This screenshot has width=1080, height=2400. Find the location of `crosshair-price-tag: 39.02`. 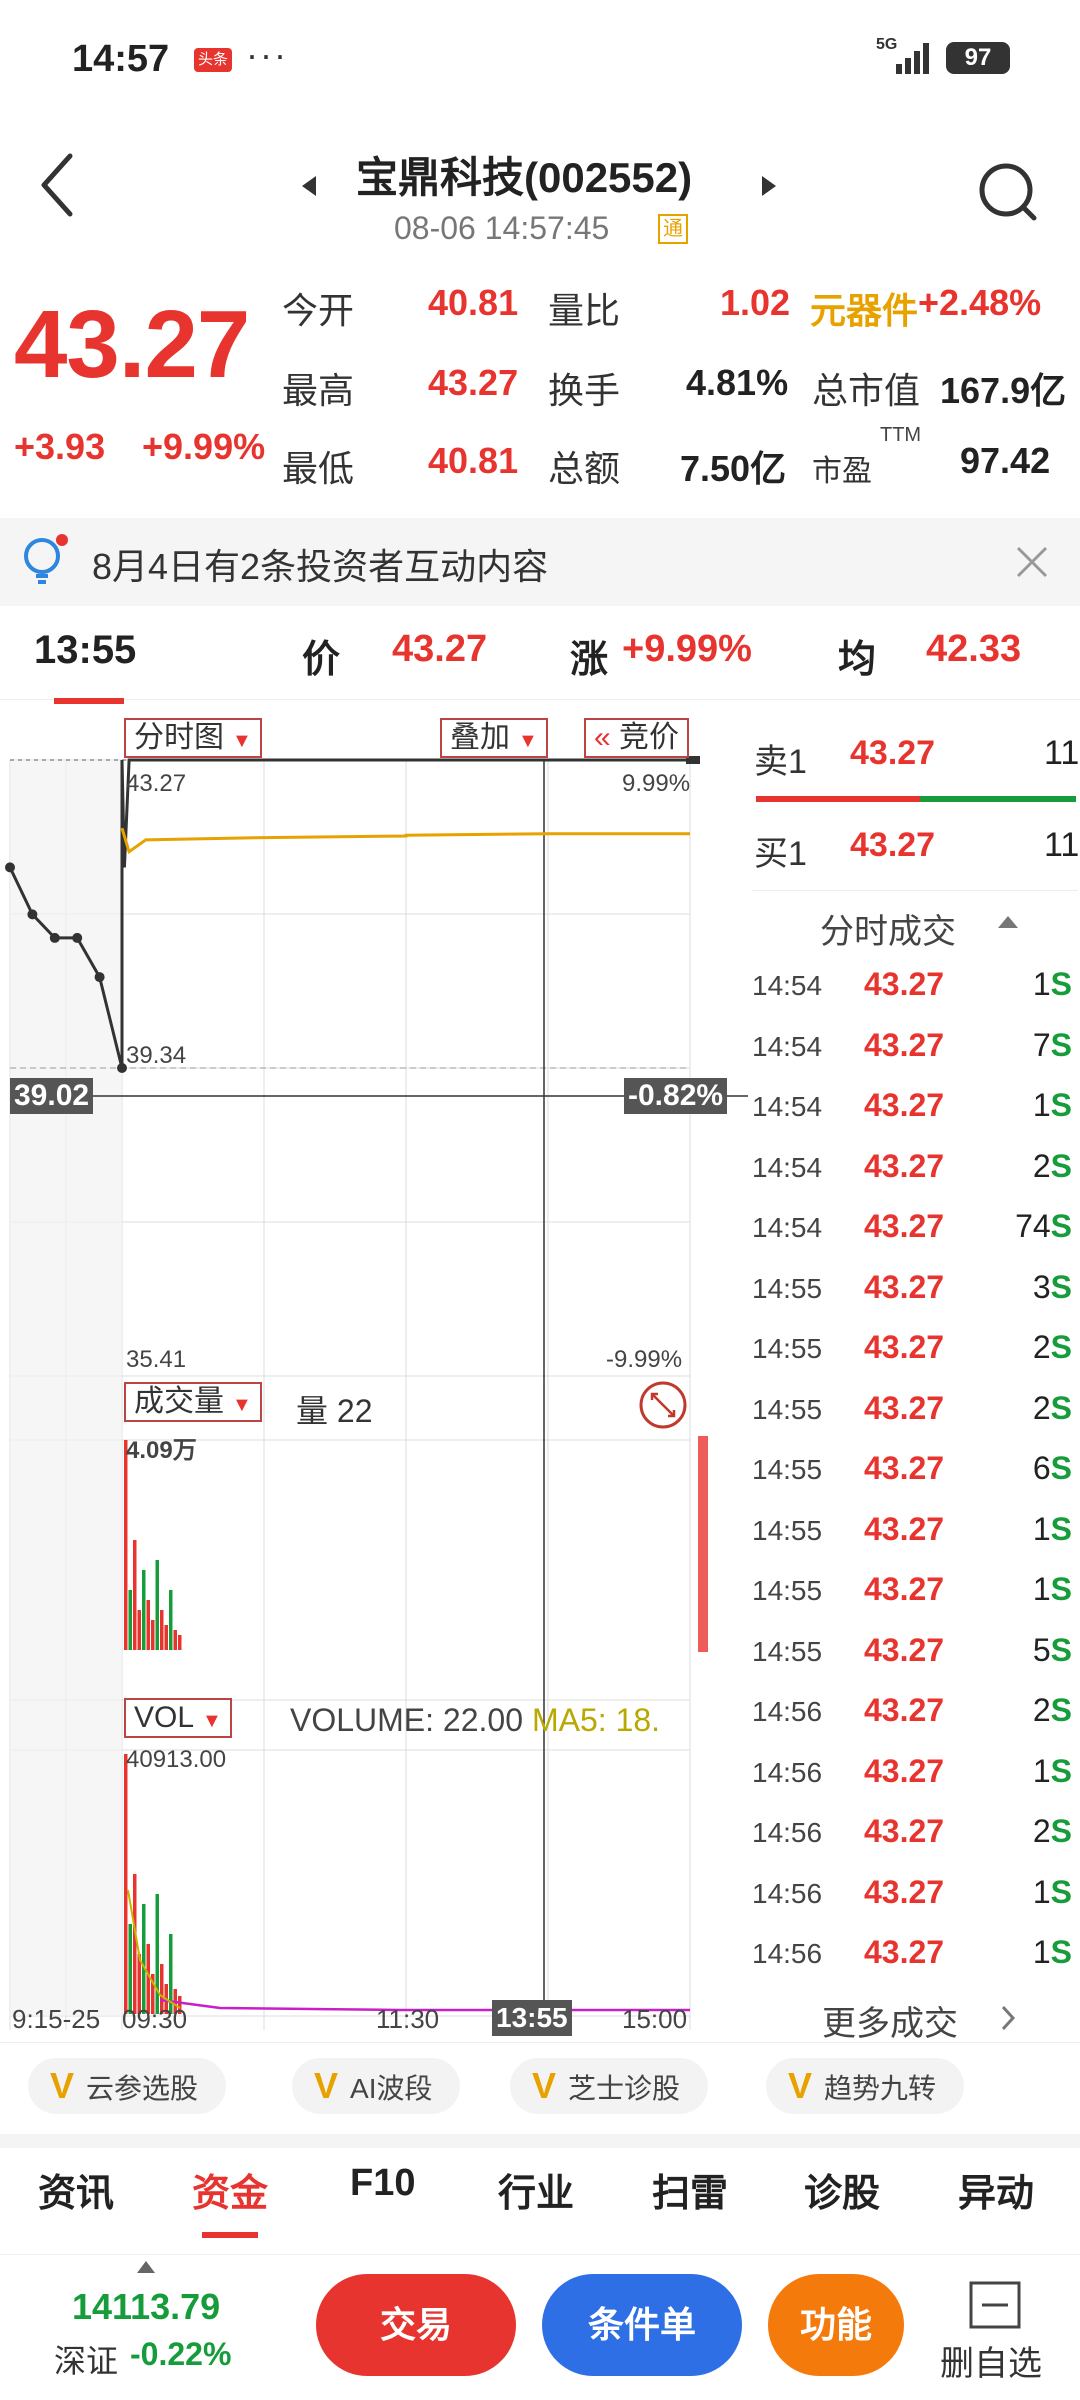

crosshair-price-tag: 39.02 is located at coordinates (52, 1096).